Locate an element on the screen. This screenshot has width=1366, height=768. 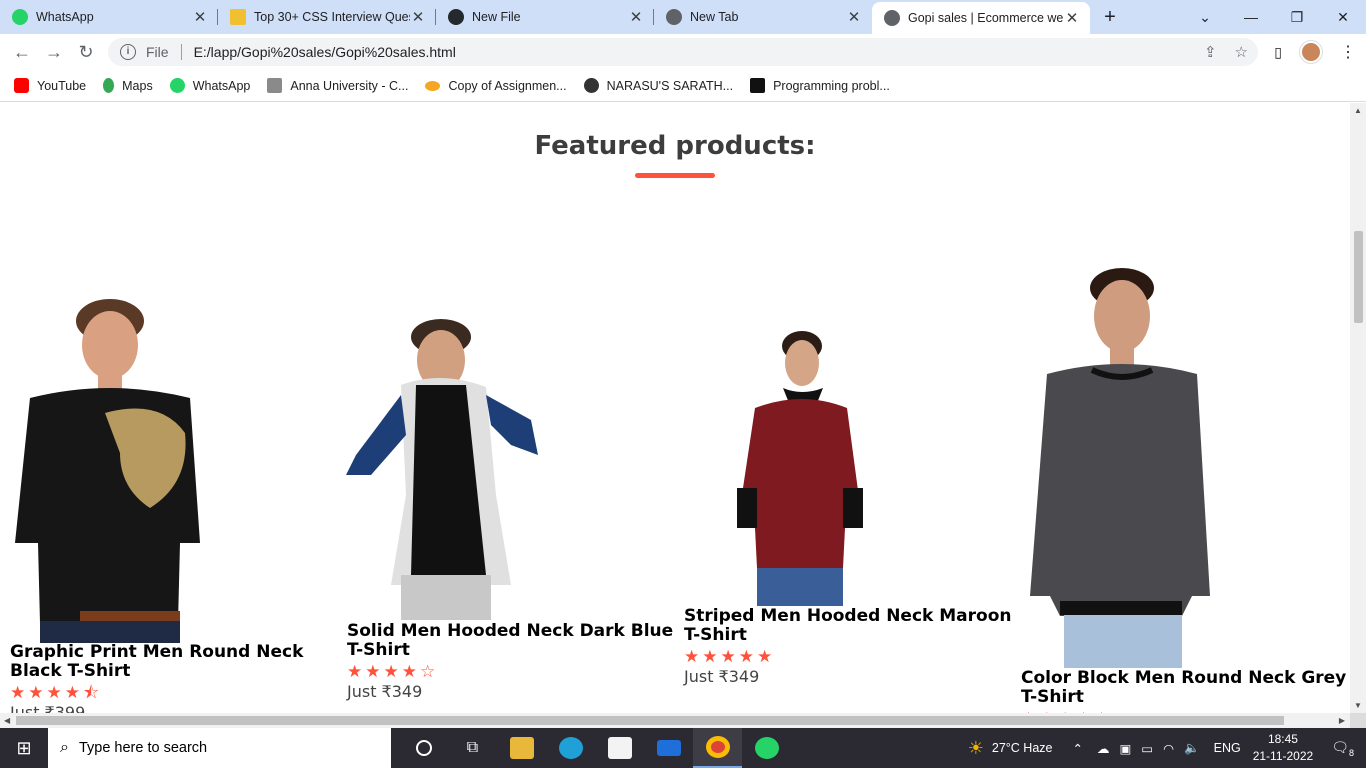
tab-css-interview: Top 30+ CSS Interview Quest ✕ is located at coordinates (327, 17).